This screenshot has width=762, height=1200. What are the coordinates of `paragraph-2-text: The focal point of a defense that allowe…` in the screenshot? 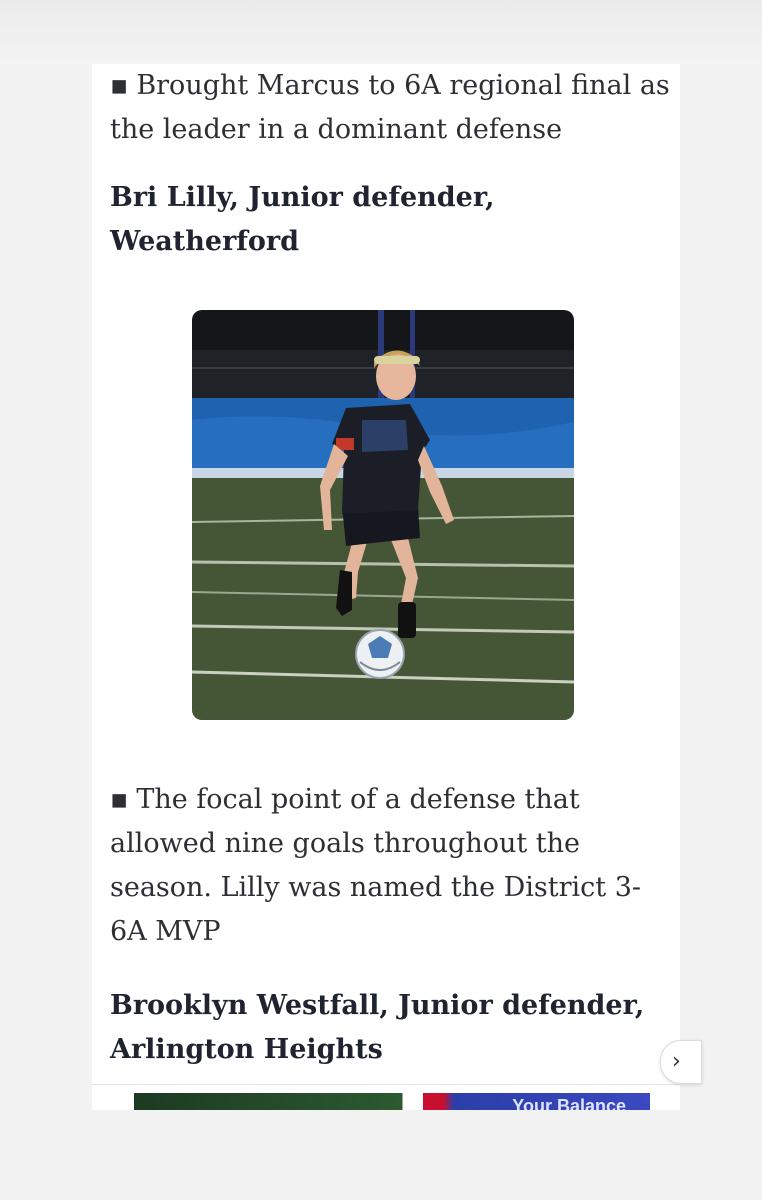 It's located at (376, 865).